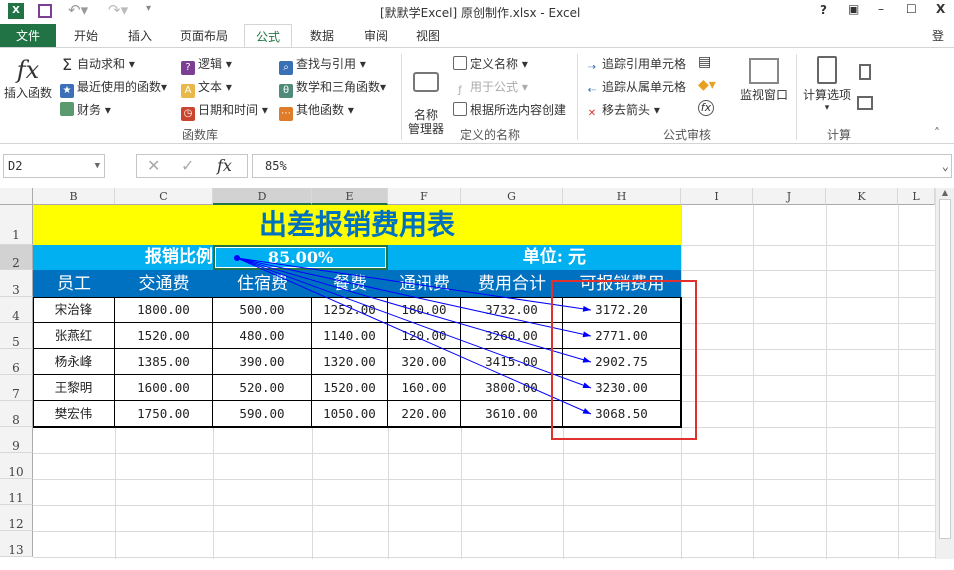 This screenshot has width=954, height=570. I want to click on calculate-sheet-icon, so click(865, 103).